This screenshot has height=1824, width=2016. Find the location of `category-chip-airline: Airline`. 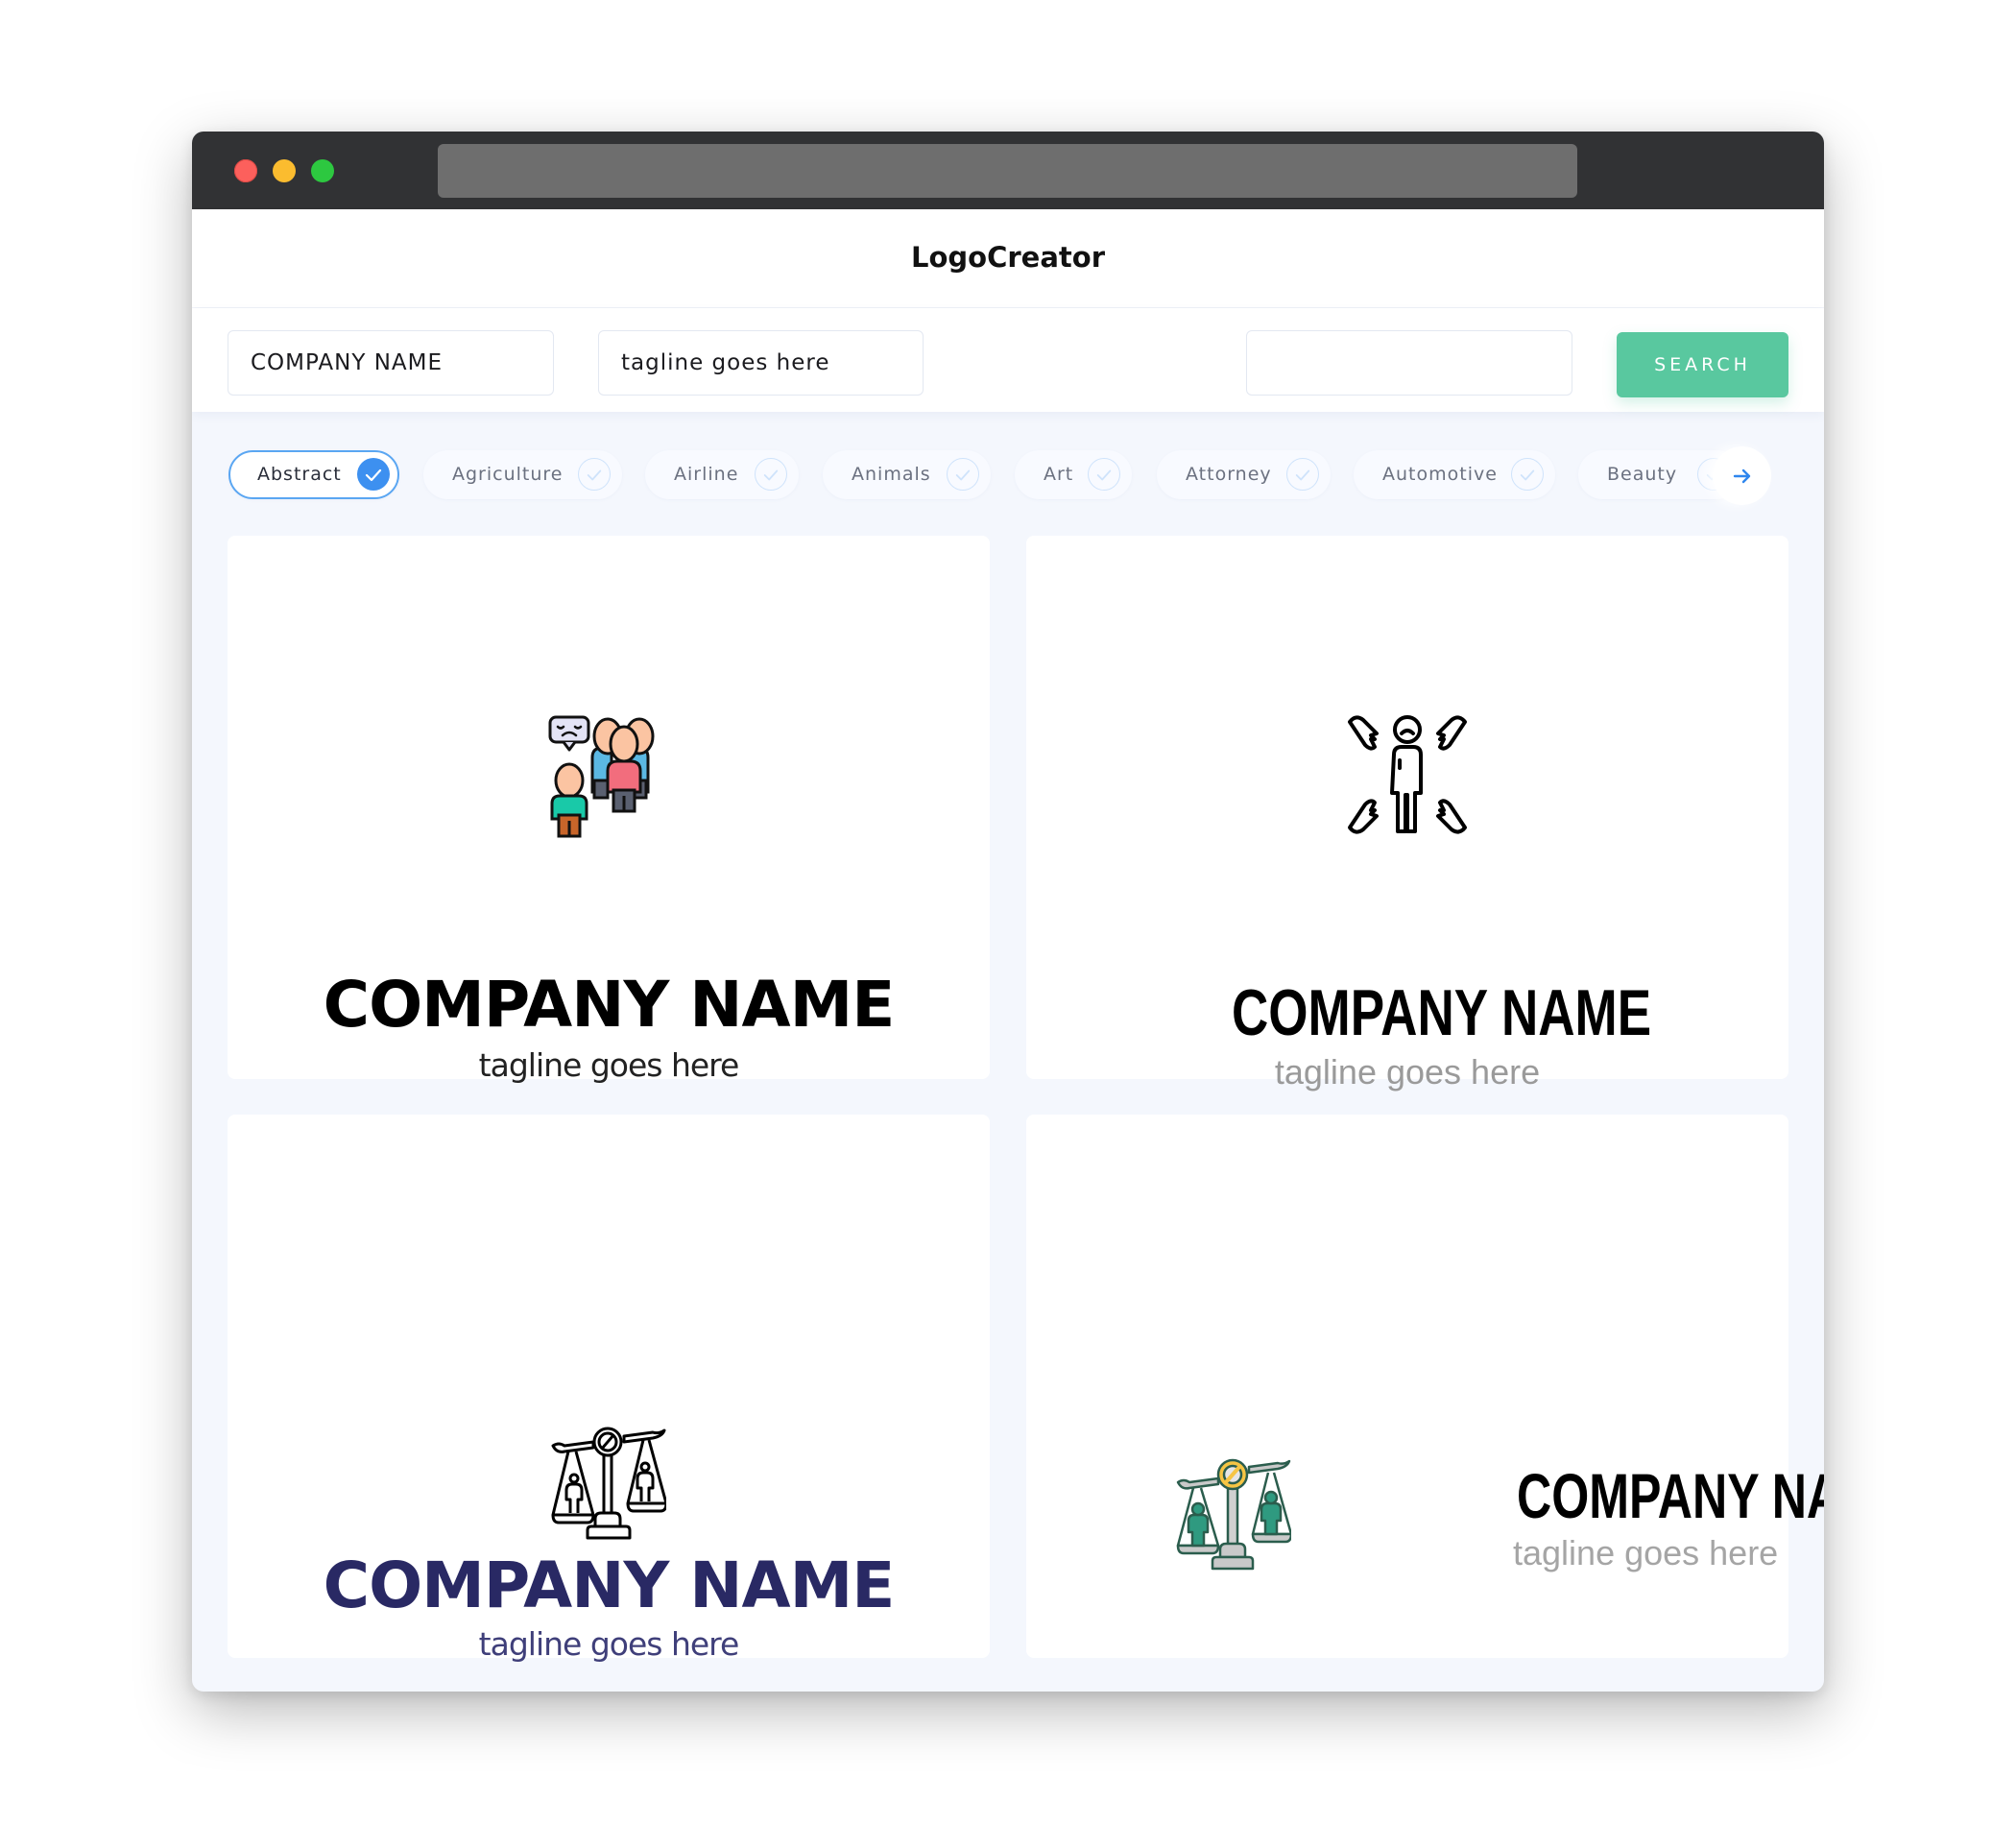

category-chip-airline: Airline is located at coordinates (722, 474).